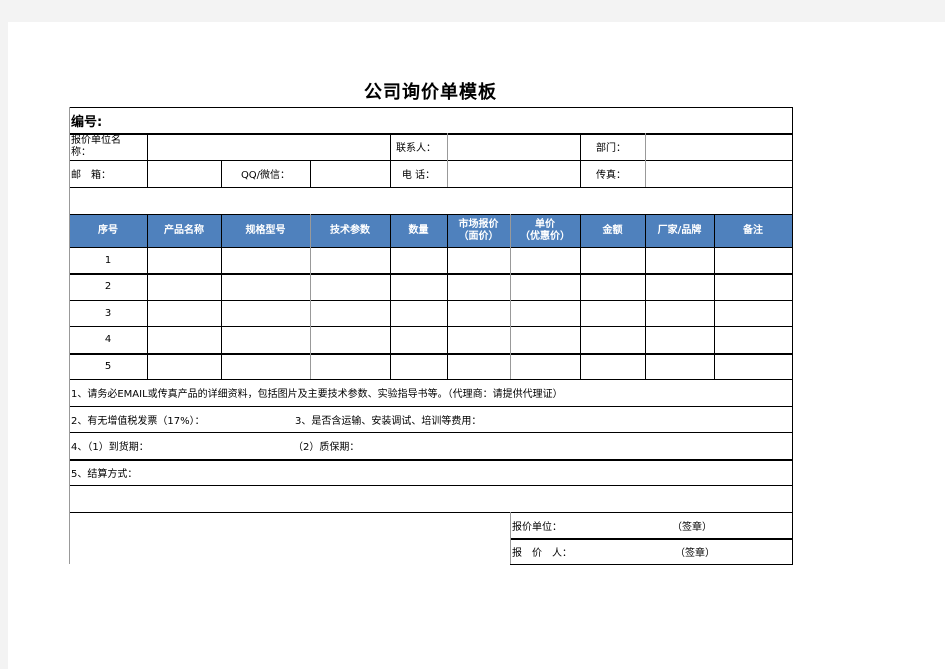 Image resolution: width=945 pixels, height=669 pixels. What do you see at coordinates (108, 286) in the screenshot?
I see `table-row-index: 2` at bounding box center [108, 286].